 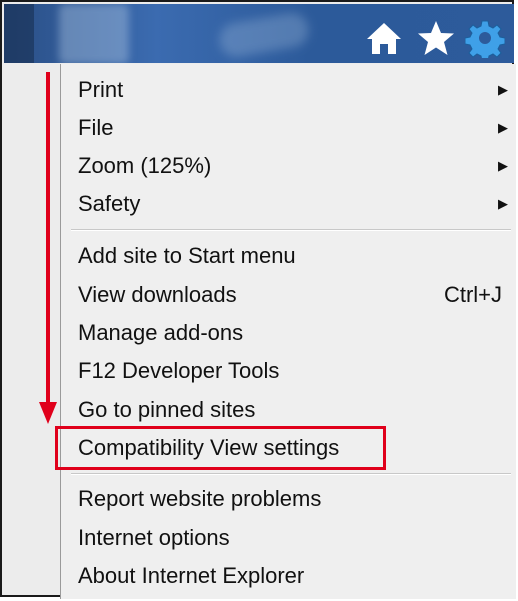 I want to click on menu-item-file: File ▶, so click(x=293, y=128).